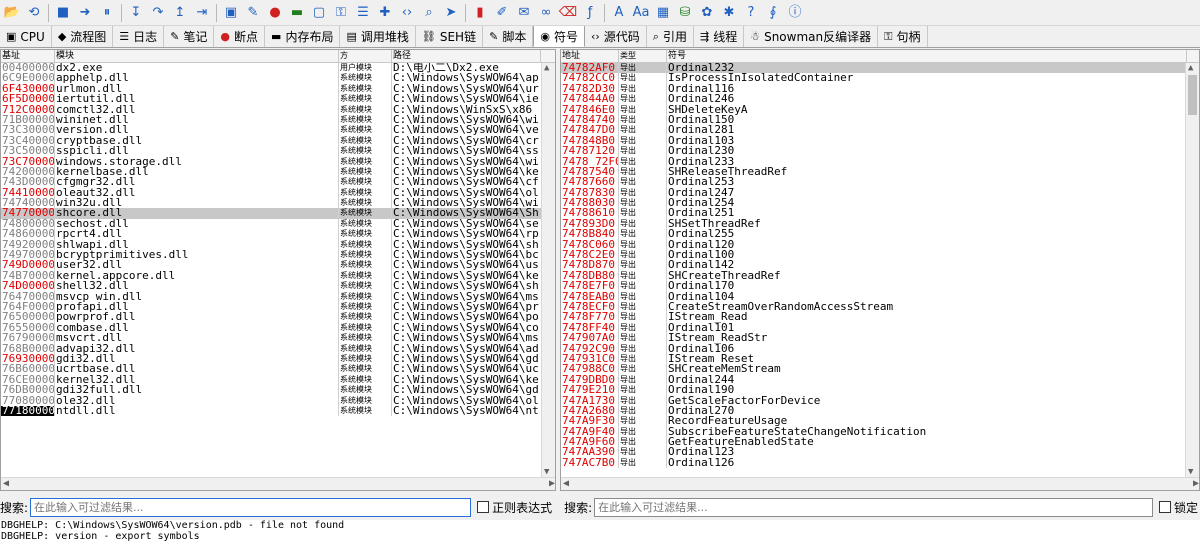  What do you see at coordinates (880, 452) in the screenshot?
I see `symbol-row: 747AA390 导出 Ordinal123` at bounding box center [880, 452].